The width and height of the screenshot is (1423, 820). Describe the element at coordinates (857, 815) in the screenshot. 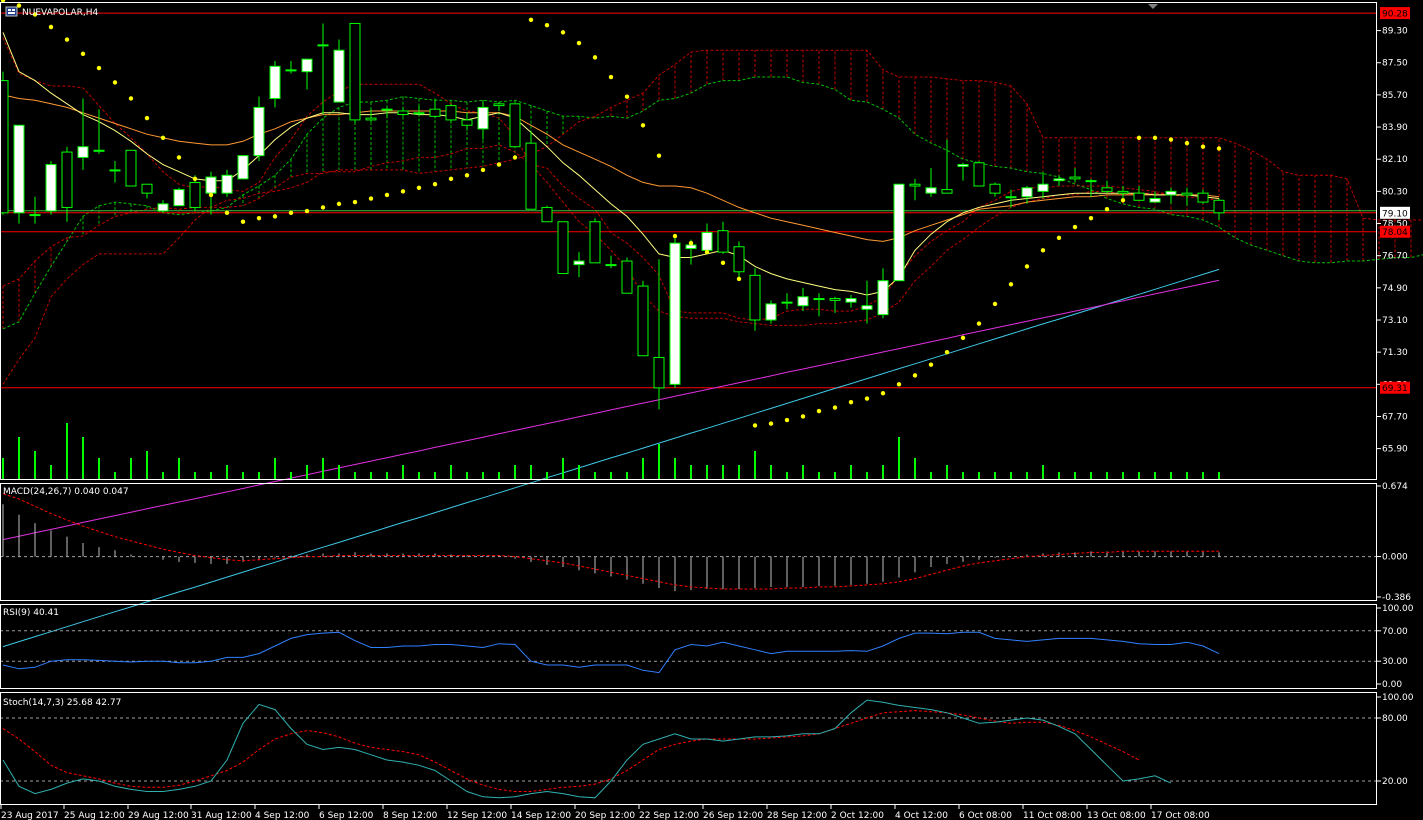

I see `time-axis-label: 2 Oct 12:00` at that location.